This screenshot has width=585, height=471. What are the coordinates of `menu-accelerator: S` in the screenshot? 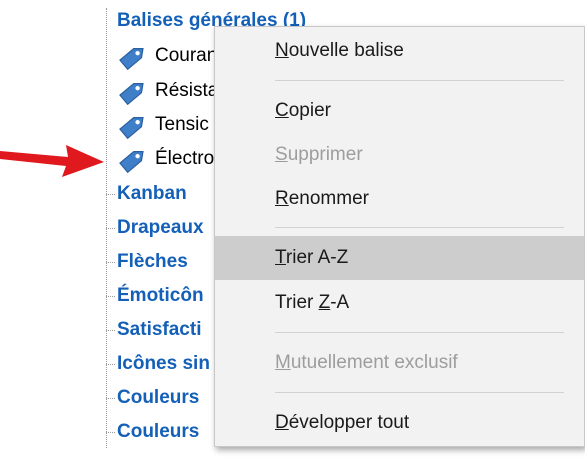 It's located at (281, 154).